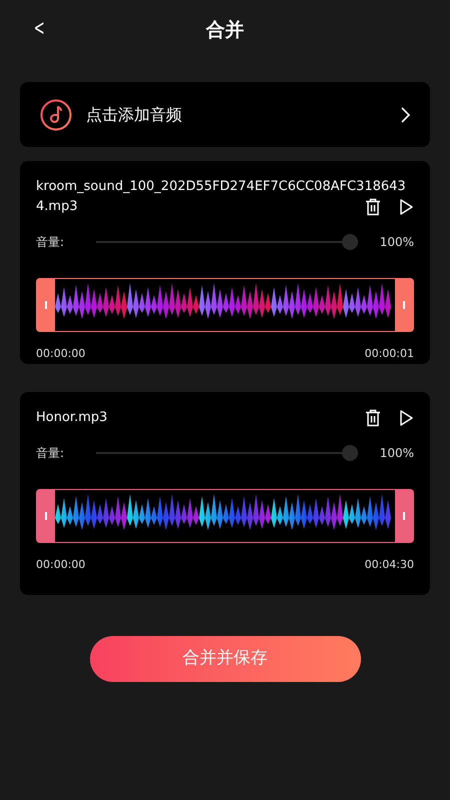 The width and height of the screenshot is (450, 800). What do you see at coordinates (39, 29) in the screenshot?
I see `back-button: <` at bounding box center [39, 29].